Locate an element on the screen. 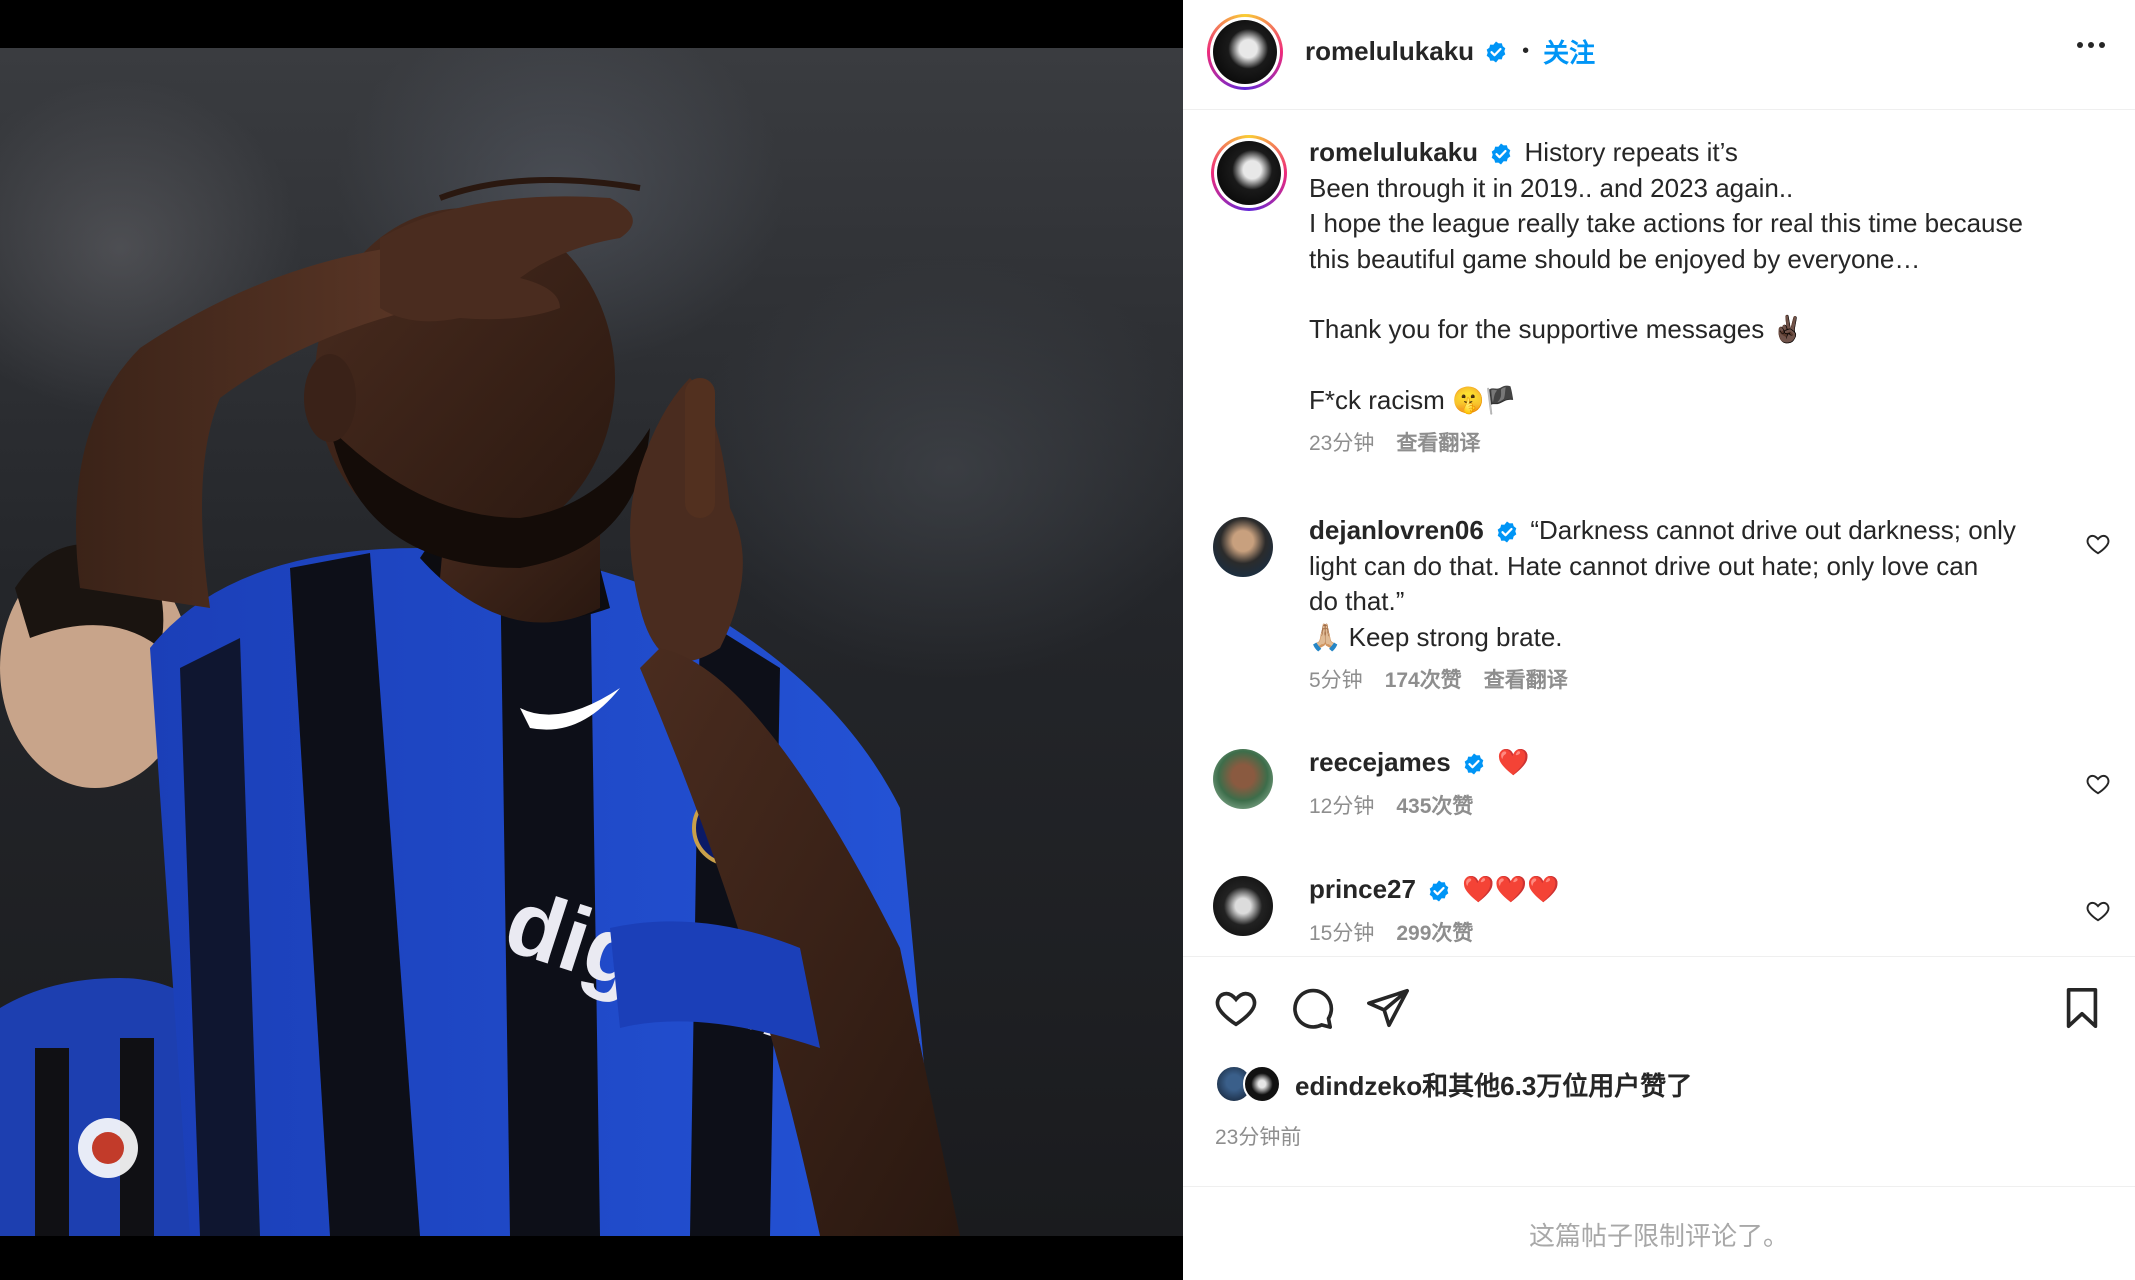  comment-icon is located at coordinates (1312, 1008).